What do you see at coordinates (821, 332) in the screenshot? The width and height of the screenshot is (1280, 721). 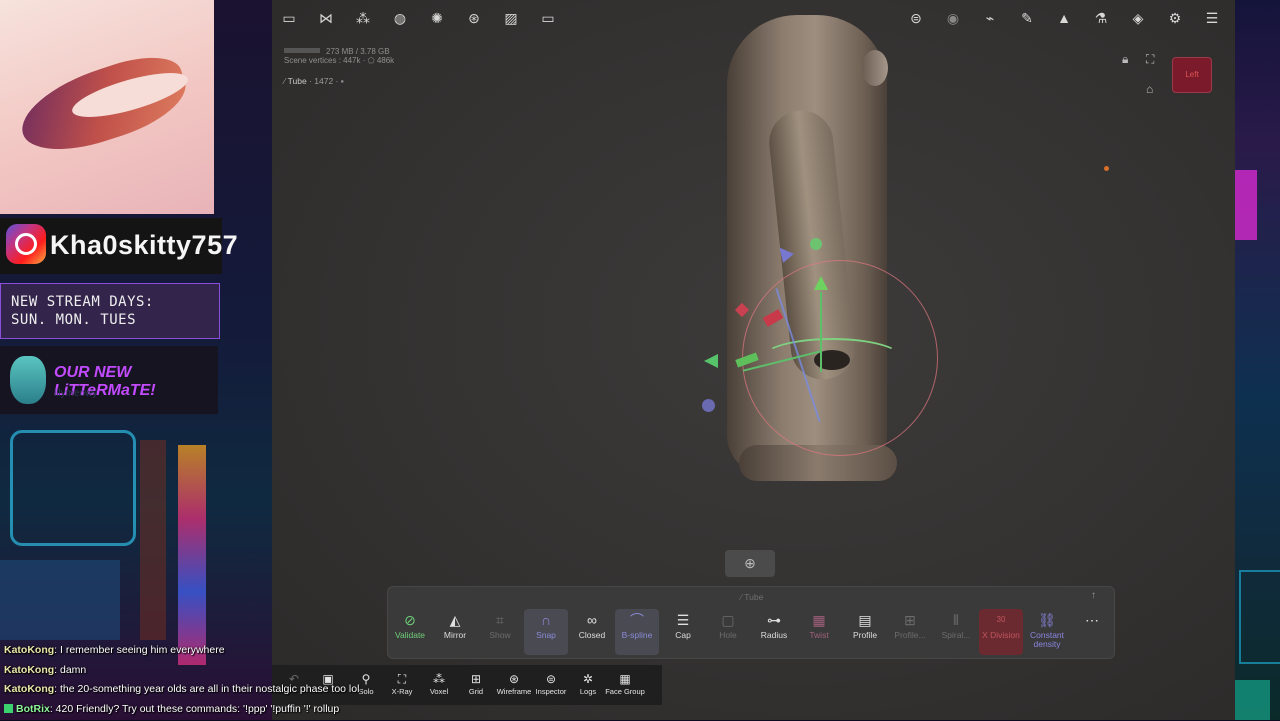 I see `gizmo-y-axis` at bounding box center [821, 332].